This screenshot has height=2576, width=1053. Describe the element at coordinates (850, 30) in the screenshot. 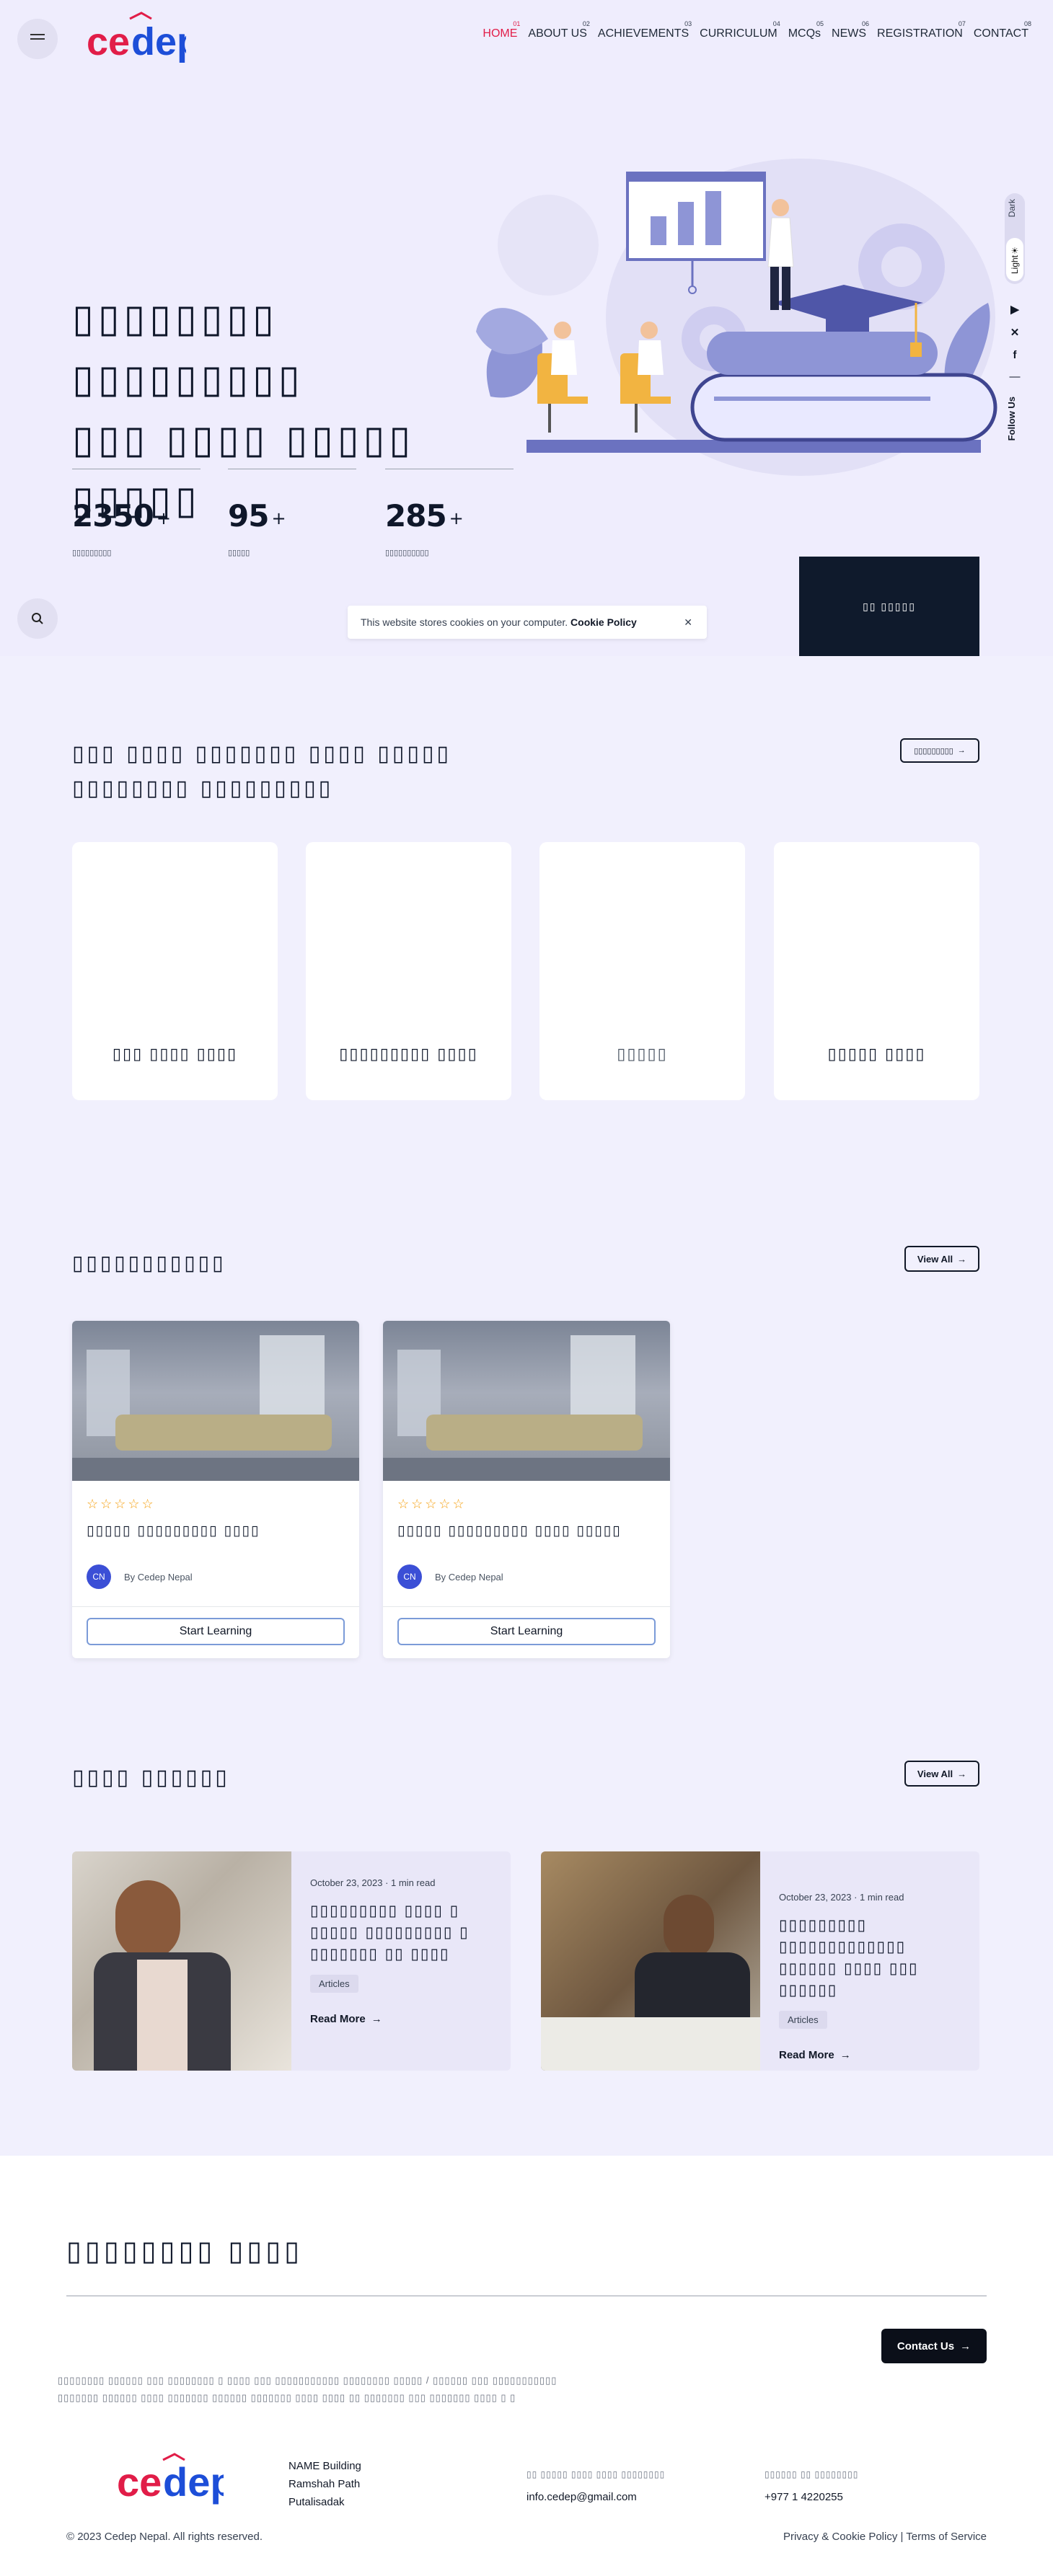

I see `nav-news: 06 NEWS` at that location.